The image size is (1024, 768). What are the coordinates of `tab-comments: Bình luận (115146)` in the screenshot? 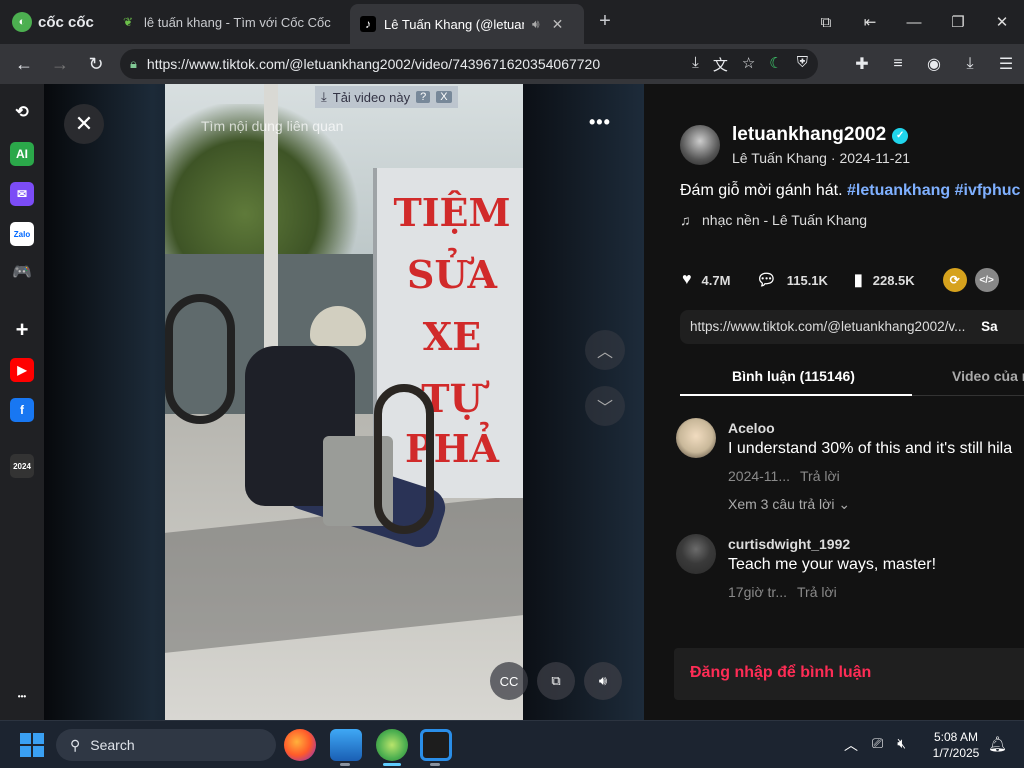 It's located at (793, 376).